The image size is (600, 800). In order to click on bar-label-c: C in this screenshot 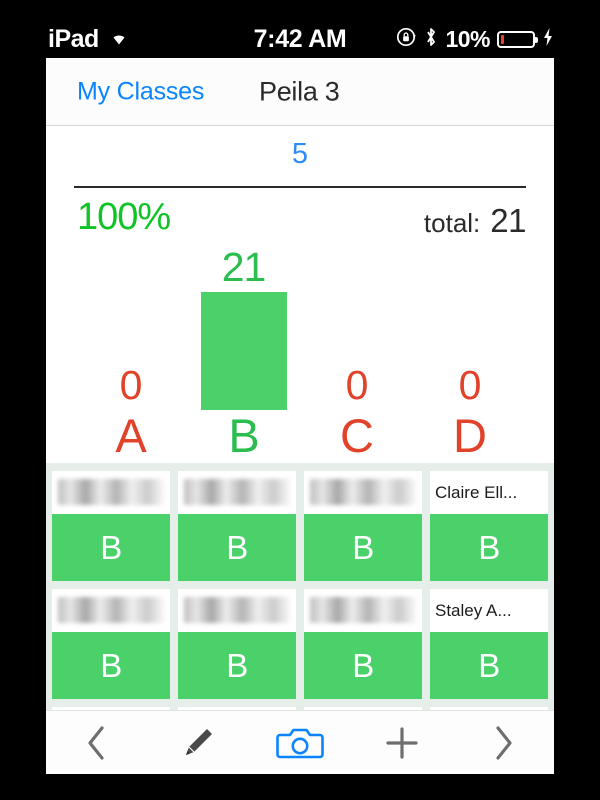, I will do `click(357, 435)`.